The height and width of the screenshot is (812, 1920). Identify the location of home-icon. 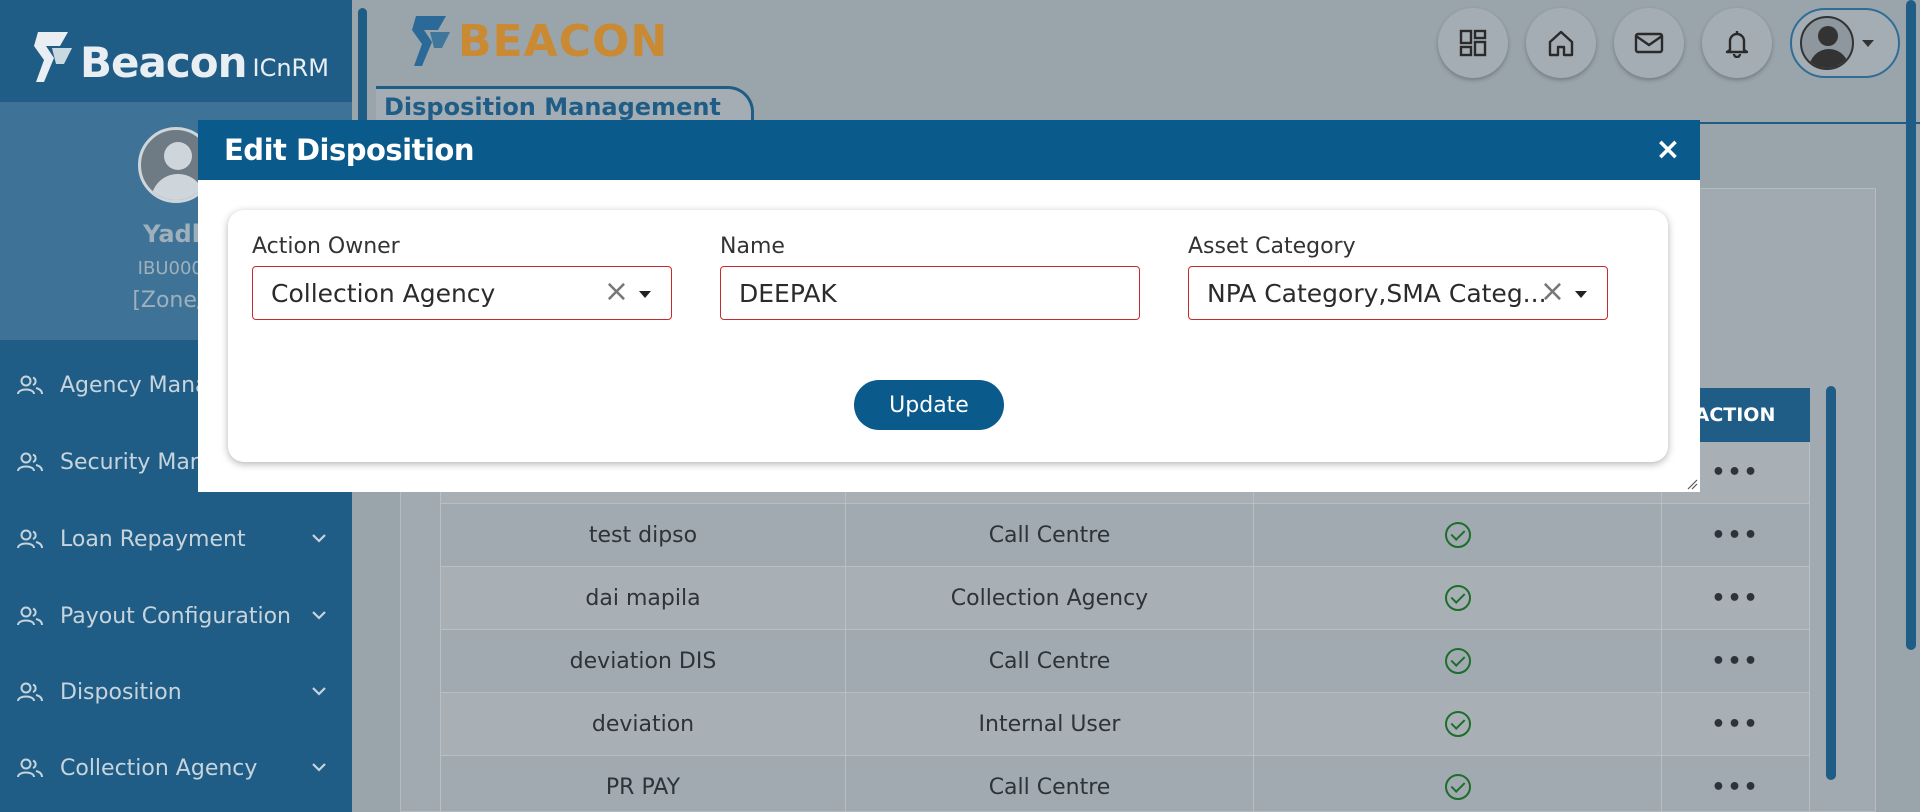
(1561, 43).